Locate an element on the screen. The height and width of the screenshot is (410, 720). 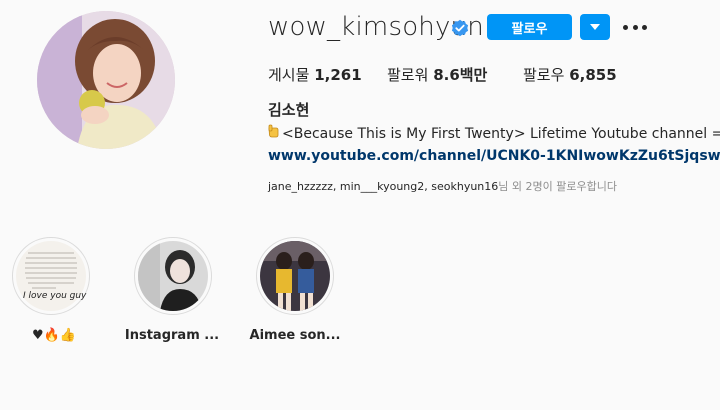
followers-count: 팔로워 8.6백만 is located at coordinates (437, 74).